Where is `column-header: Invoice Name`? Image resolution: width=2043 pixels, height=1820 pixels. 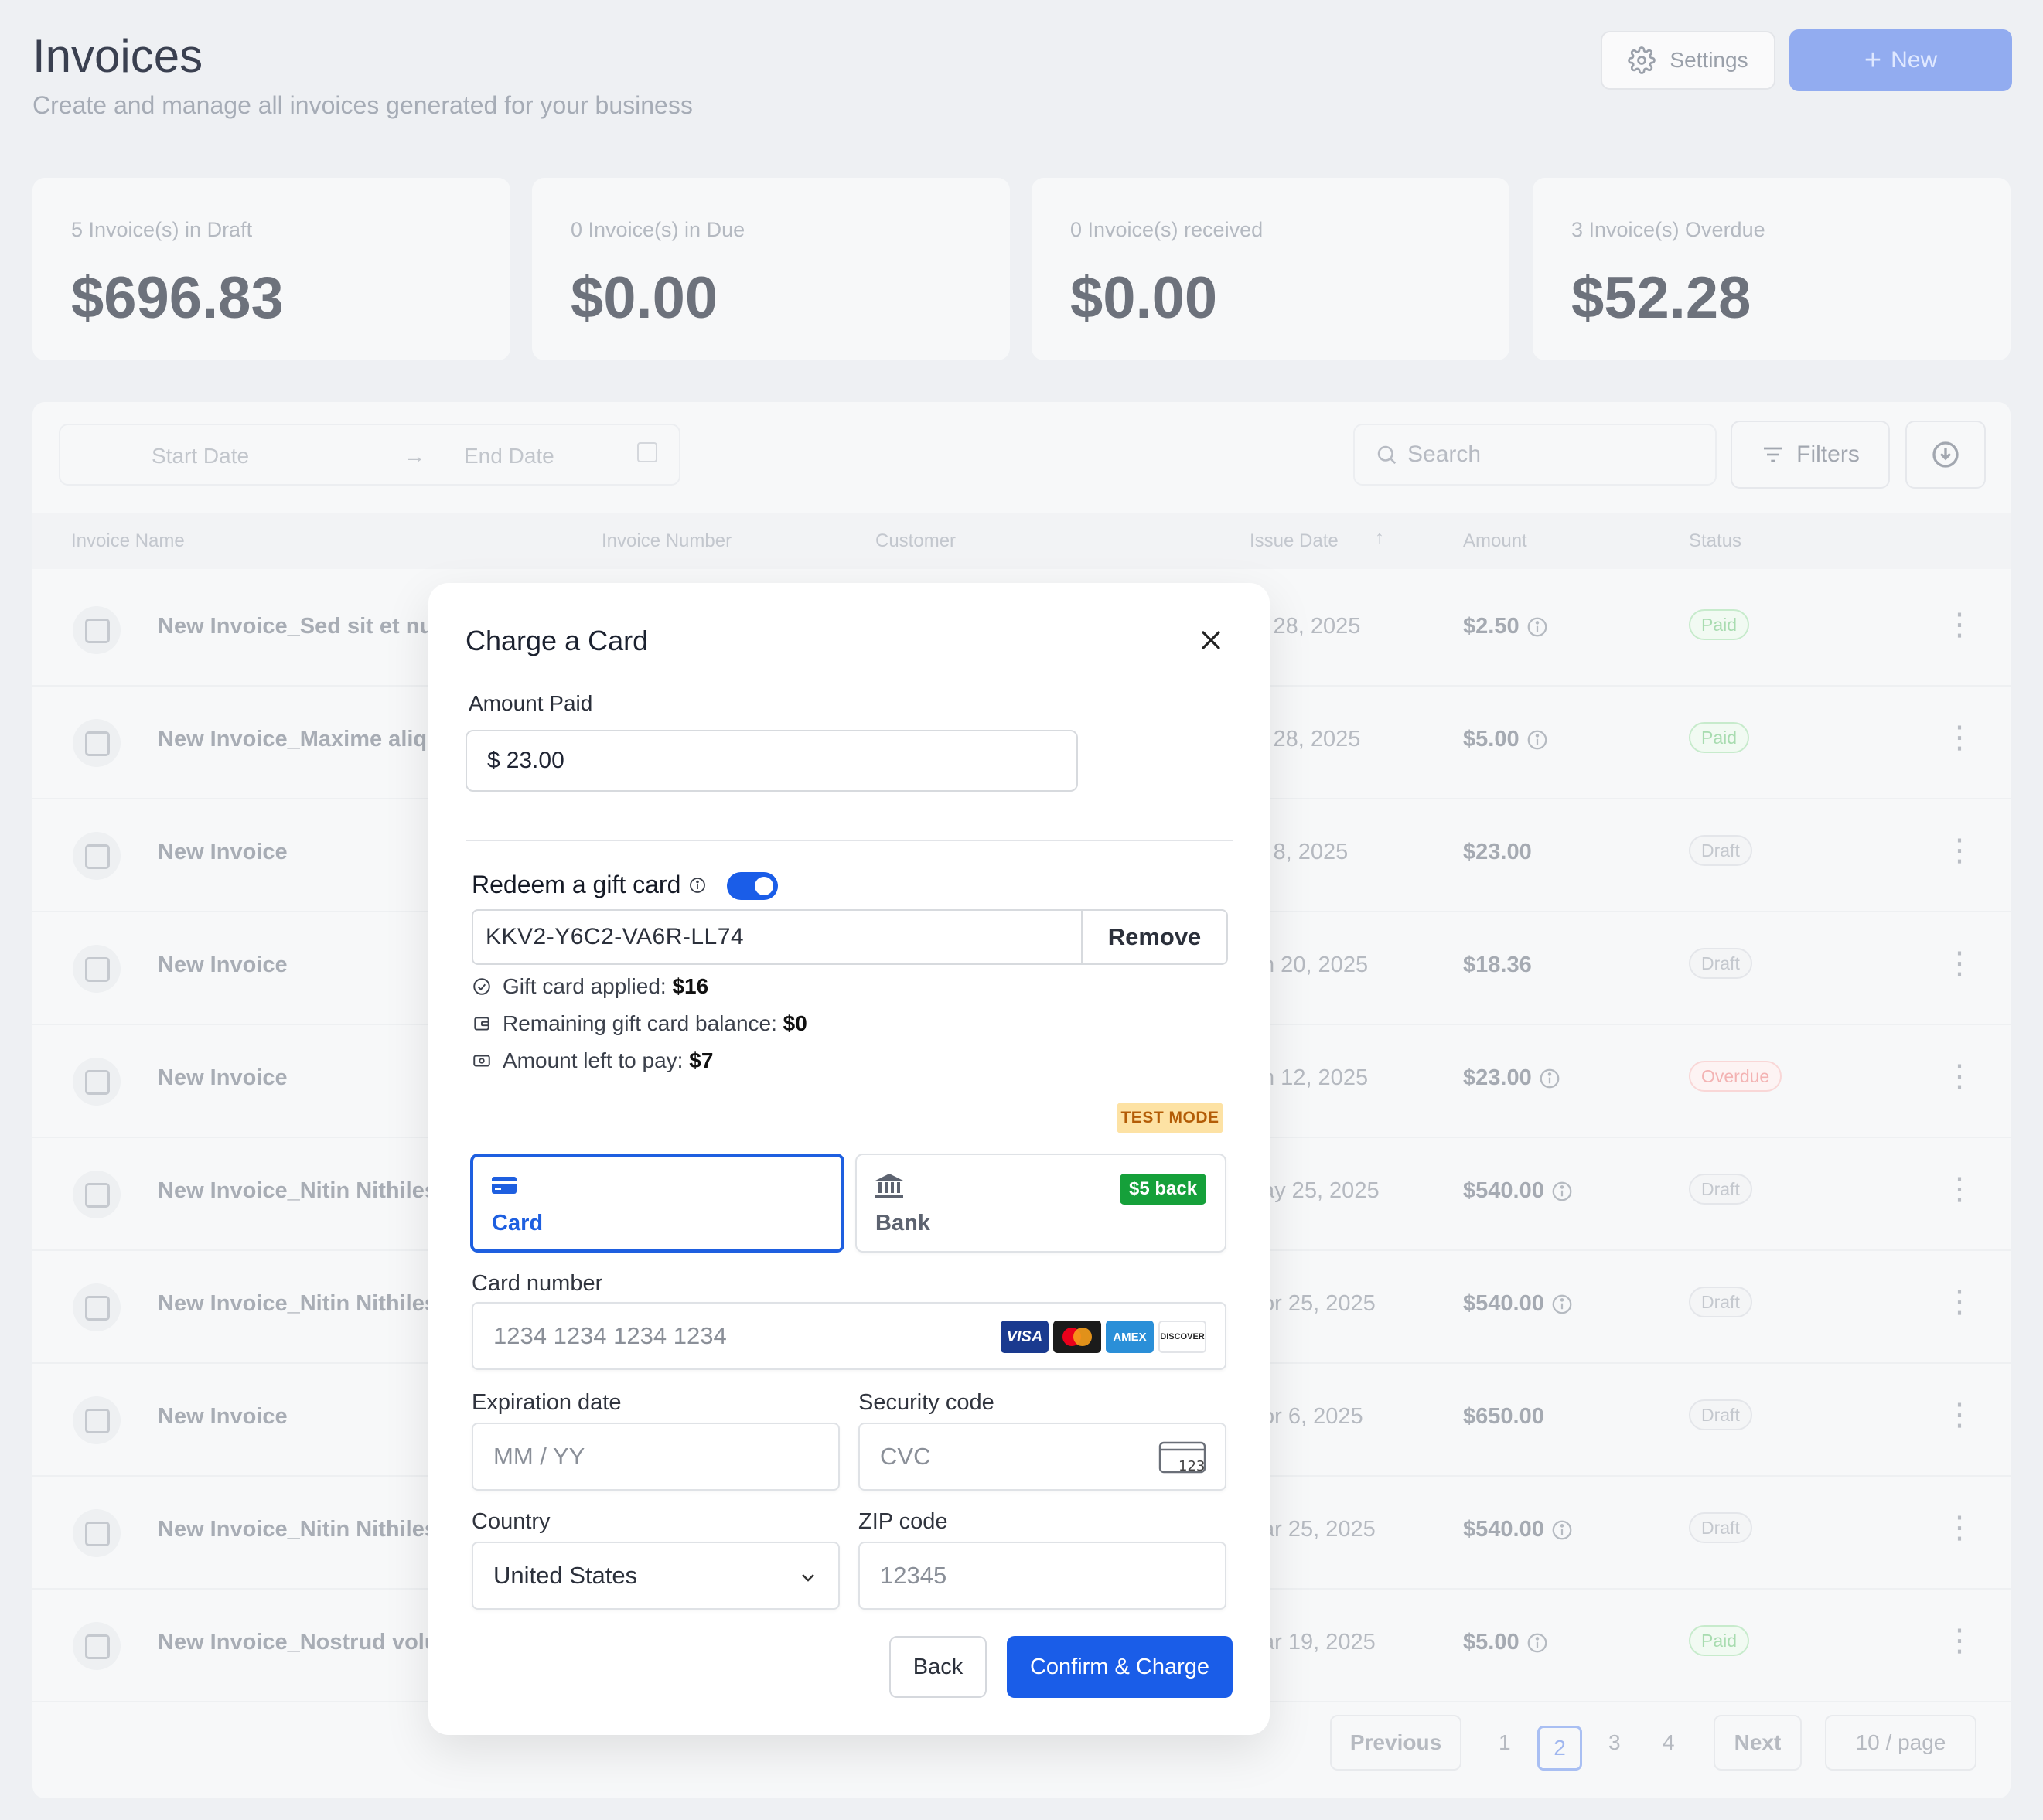 column-header: Invoice Name is located at coordinates (128, 541).